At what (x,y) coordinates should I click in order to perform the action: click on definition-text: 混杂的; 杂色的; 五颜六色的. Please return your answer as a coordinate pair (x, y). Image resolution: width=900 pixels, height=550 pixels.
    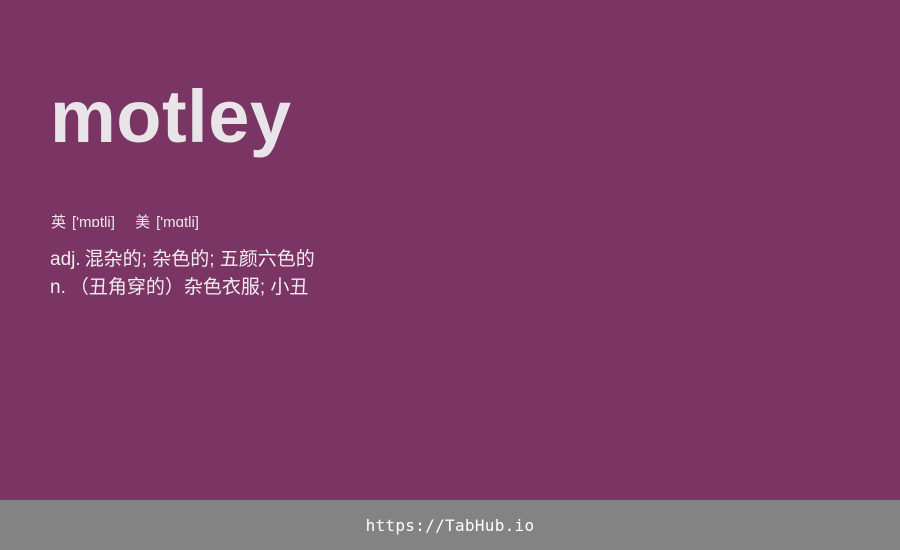
    Looking at the image, I should click on (199, 259).